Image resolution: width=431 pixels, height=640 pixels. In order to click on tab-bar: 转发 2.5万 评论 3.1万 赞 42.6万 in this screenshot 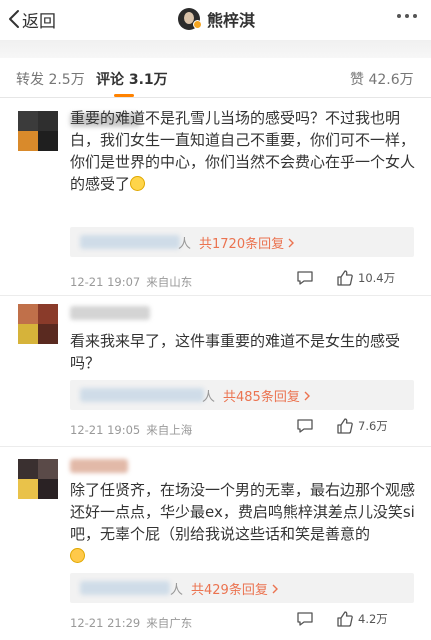, I will do `click(215, 78)`.